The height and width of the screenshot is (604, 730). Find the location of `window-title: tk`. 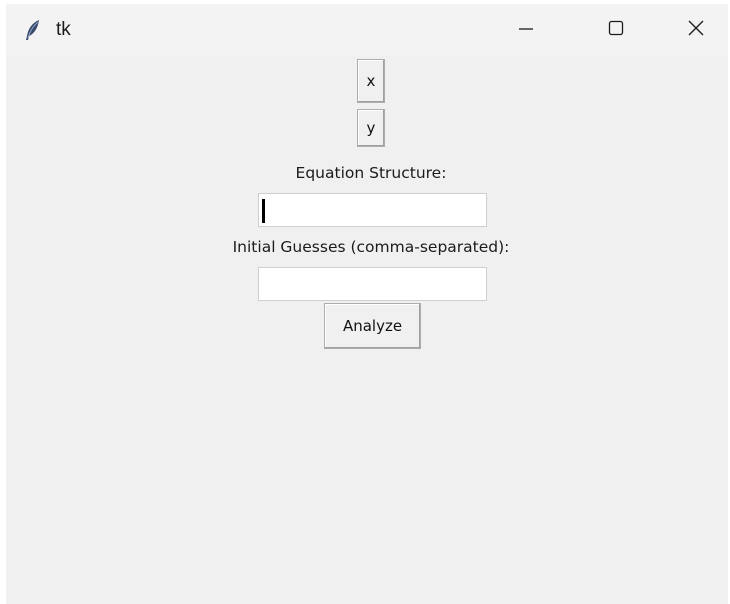

window-title: tk is located at coordinates (63, 29).